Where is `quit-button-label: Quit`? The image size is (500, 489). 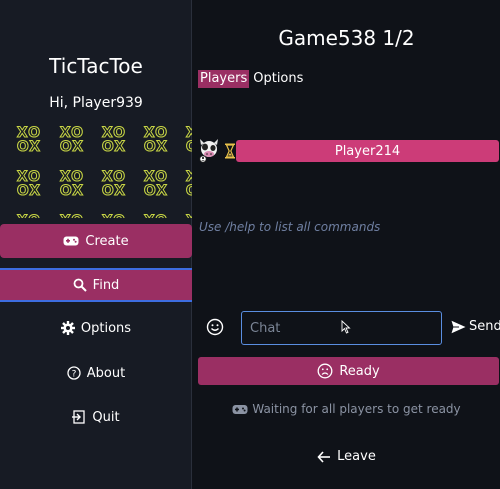 quit-button-label: Quit is located at coordinates (106, 417).